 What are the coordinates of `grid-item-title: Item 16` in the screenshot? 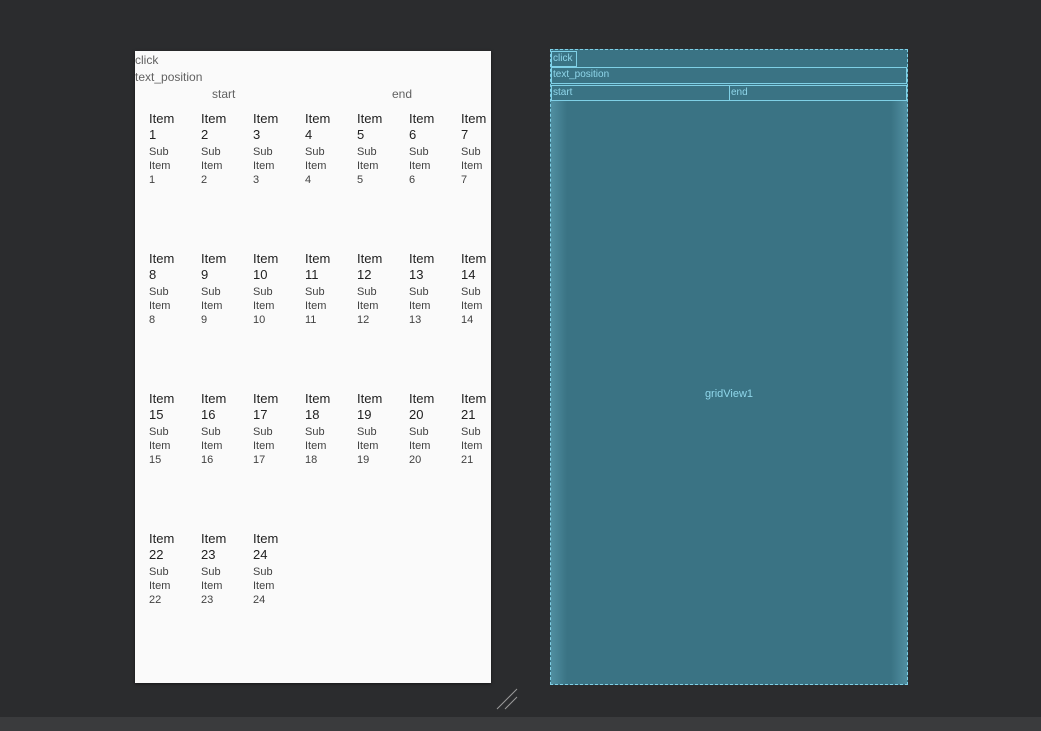 It's located at (214, 406).